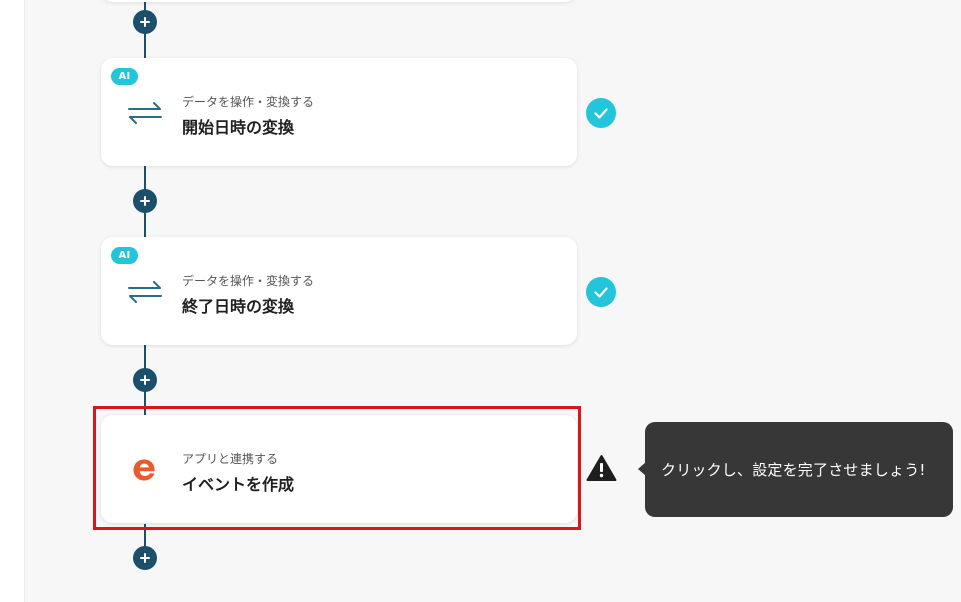  Describe the element at coordinates (601, 468) in the screenshot. I see `warning-icon` at that location.